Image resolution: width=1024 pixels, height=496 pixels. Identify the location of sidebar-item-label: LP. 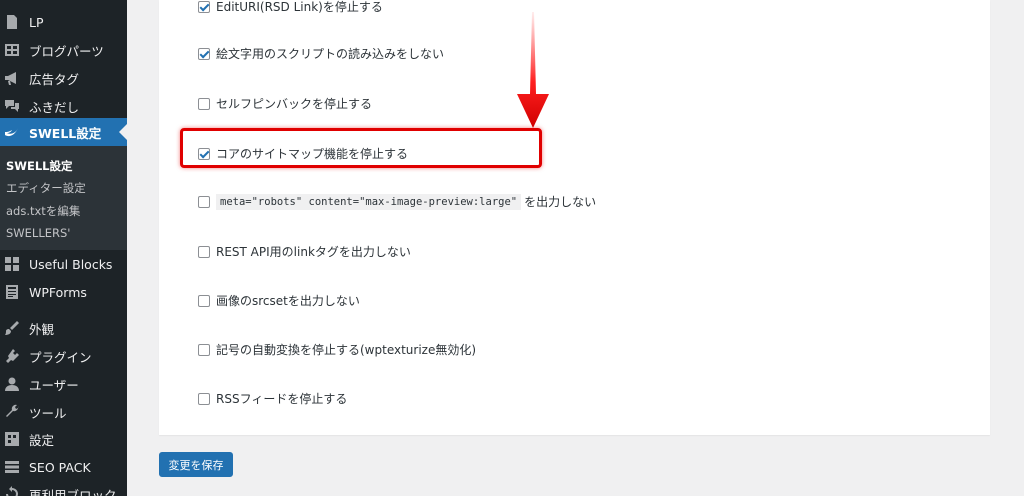
(36, 22).